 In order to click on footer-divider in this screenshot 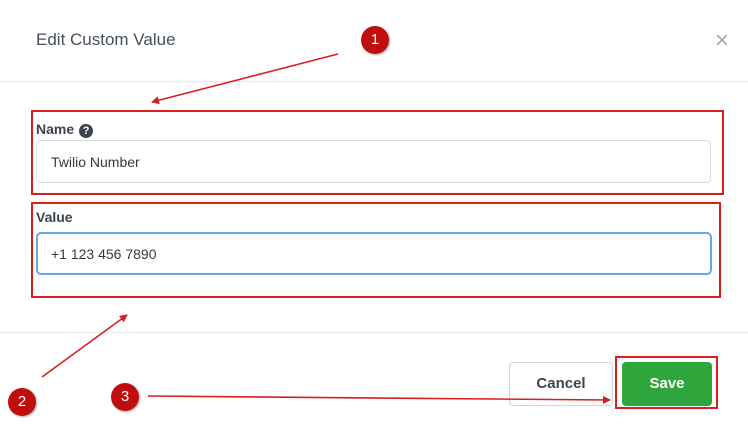, I will do `click(374, 332)`.